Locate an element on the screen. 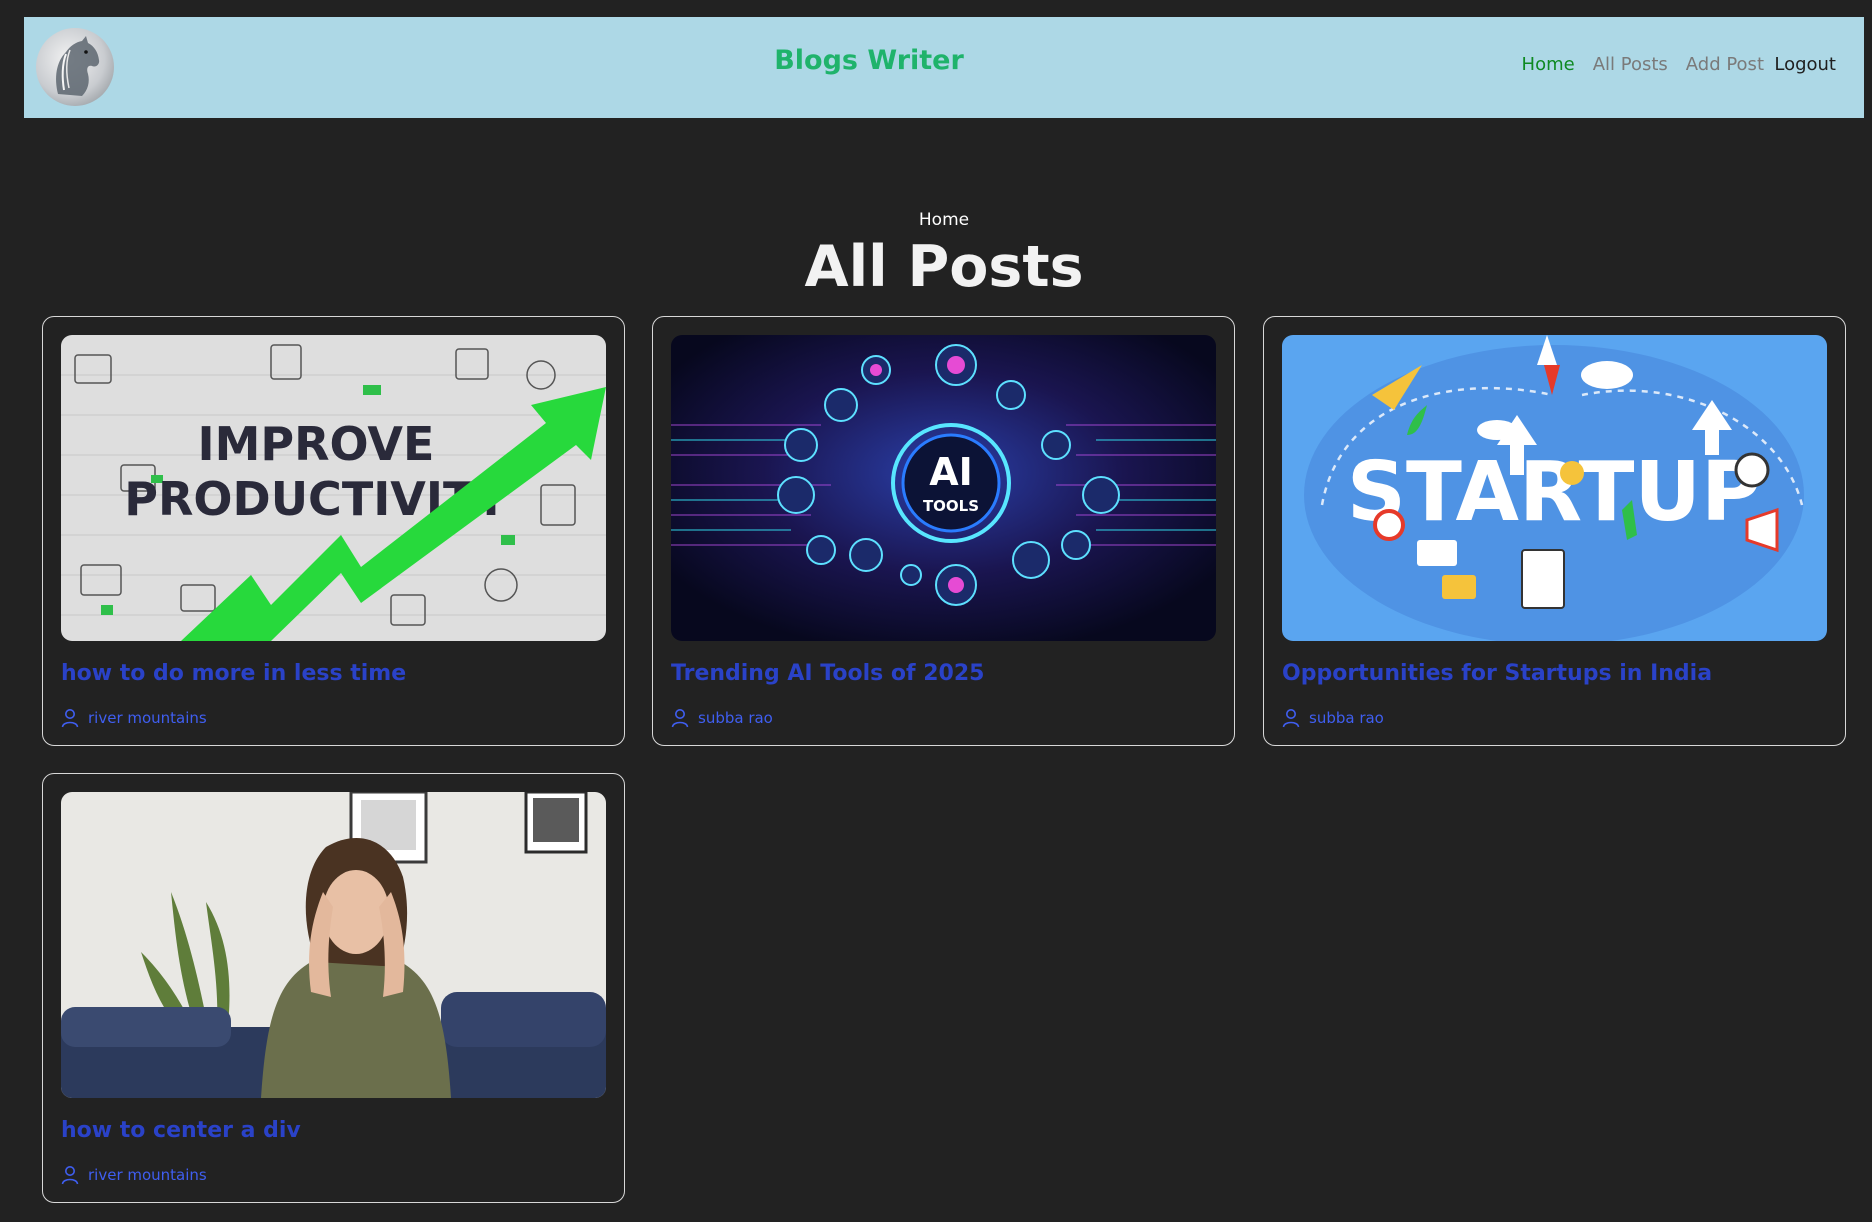 The height and width of the screenshot is (1222, 1872). post-title: how to do more in less time is located at coordinates (233, 673).